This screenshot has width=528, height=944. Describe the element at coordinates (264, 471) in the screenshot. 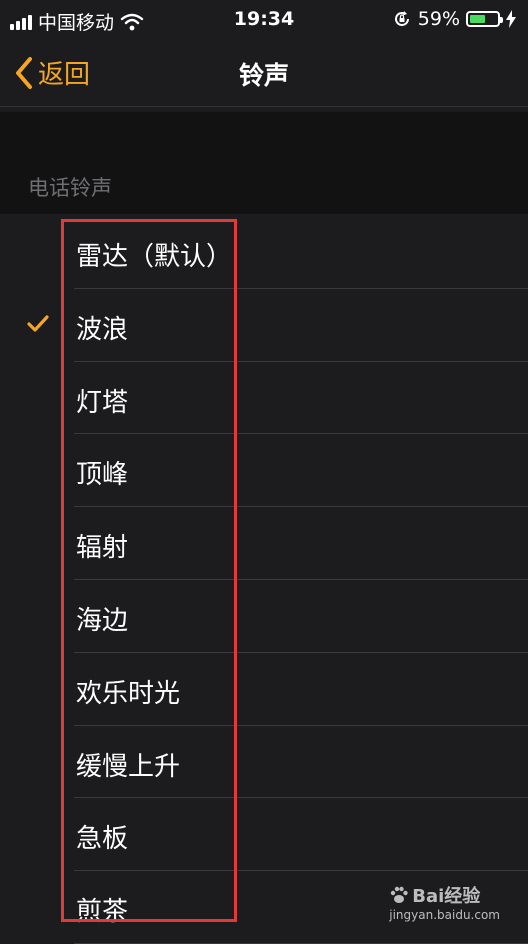

I see `ringtone-row: 顶峰` at that location.